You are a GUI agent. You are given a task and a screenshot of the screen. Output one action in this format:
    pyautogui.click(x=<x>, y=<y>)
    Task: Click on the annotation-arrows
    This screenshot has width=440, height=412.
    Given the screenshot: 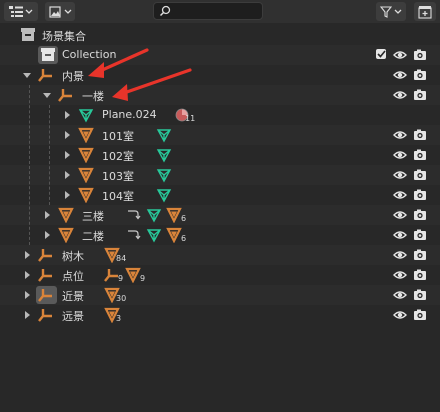 What is the action you would take?
    pyautogui.click(x=140, y=74)
    